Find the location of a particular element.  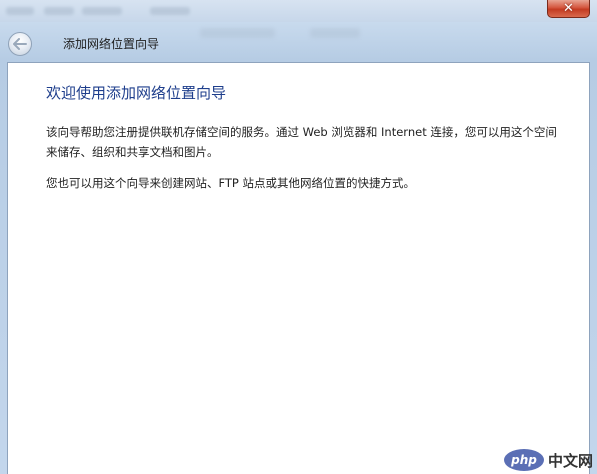

wizard-title: 添加网络位置向导 is located at coordinates (111, 44).